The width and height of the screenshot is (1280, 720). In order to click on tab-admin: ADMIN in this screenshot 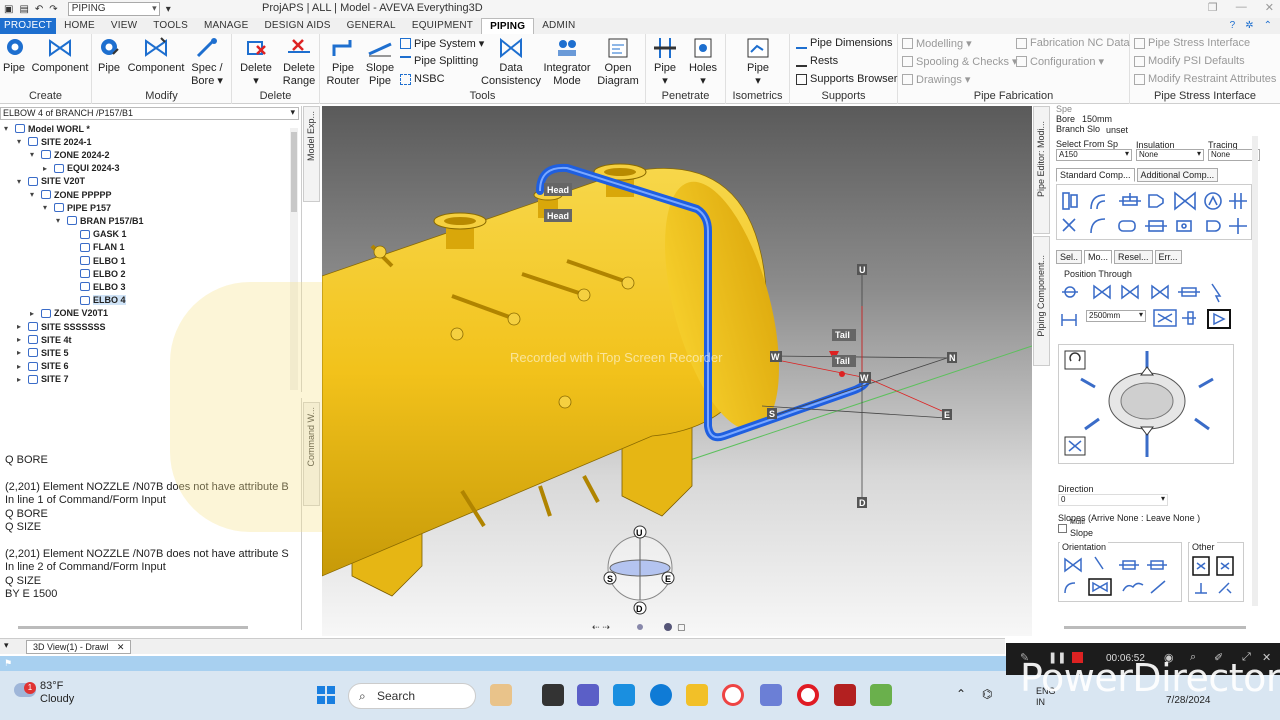, I will do `click(558, 26)`.